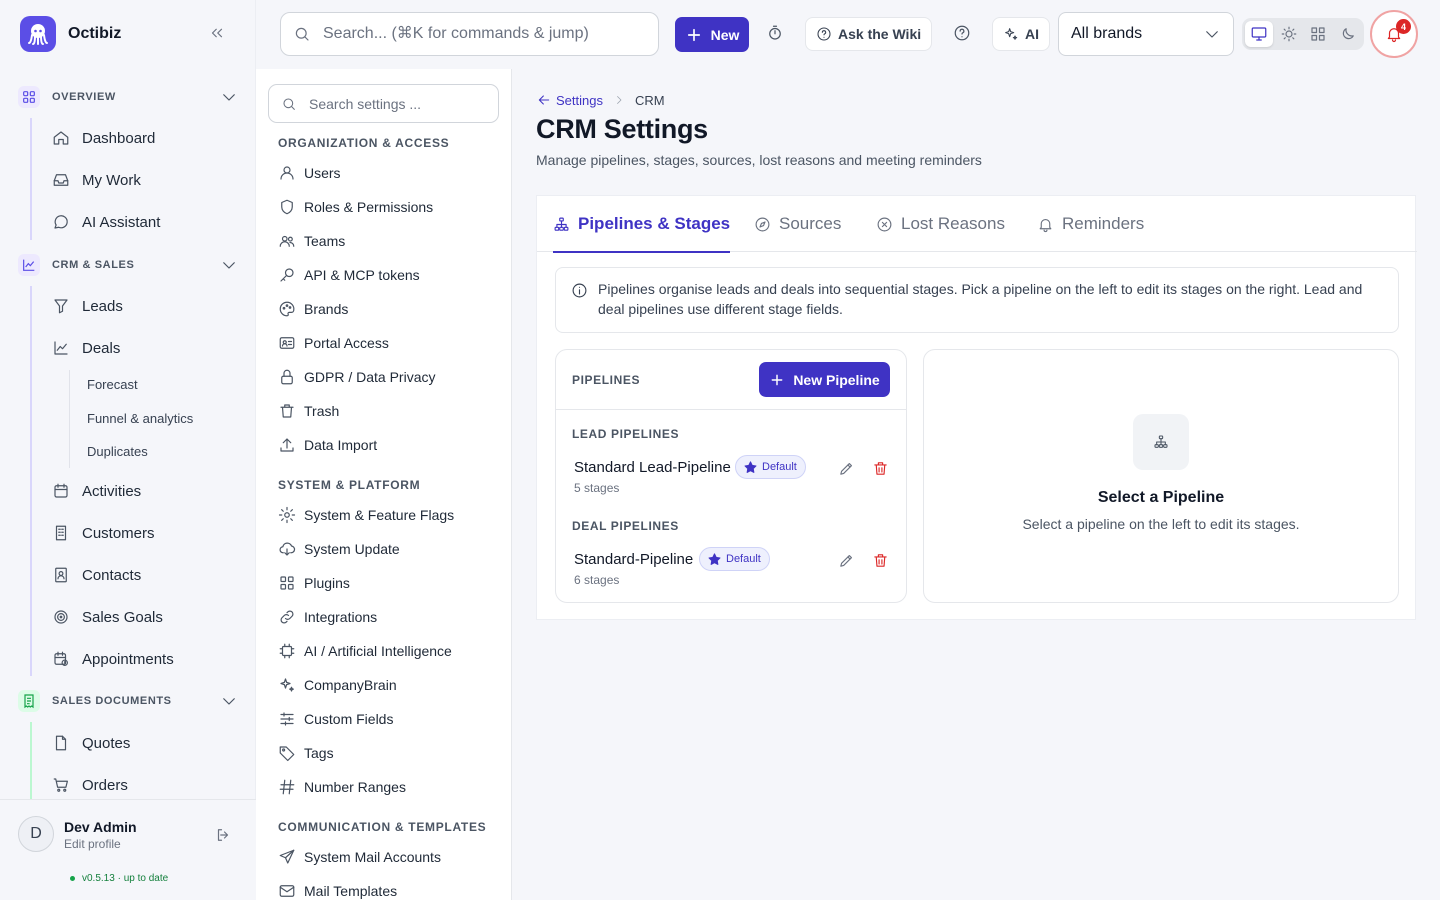 The image size is (1440, 900). What do you see at coordinates (308, 411) in the screenshot?
I see `settings-item-trash: Trash` at bounding box center [308, 411].